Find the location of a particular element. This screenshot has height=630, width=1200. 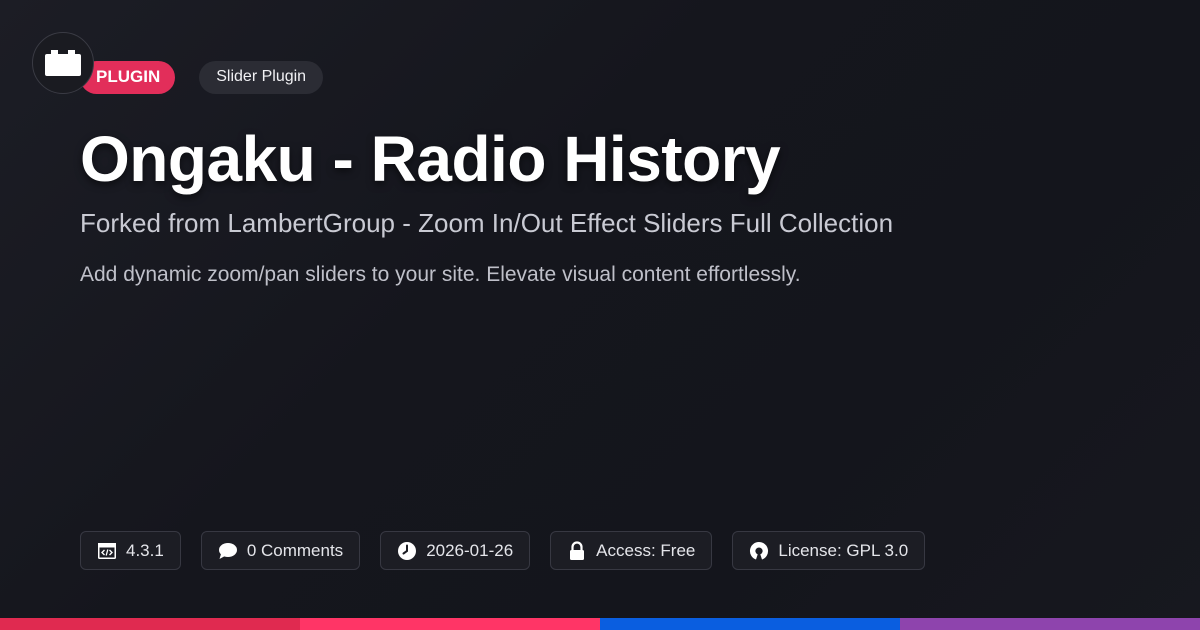

meta-license-text: License: GPL 3.0 is located at coordinates (843, 550).